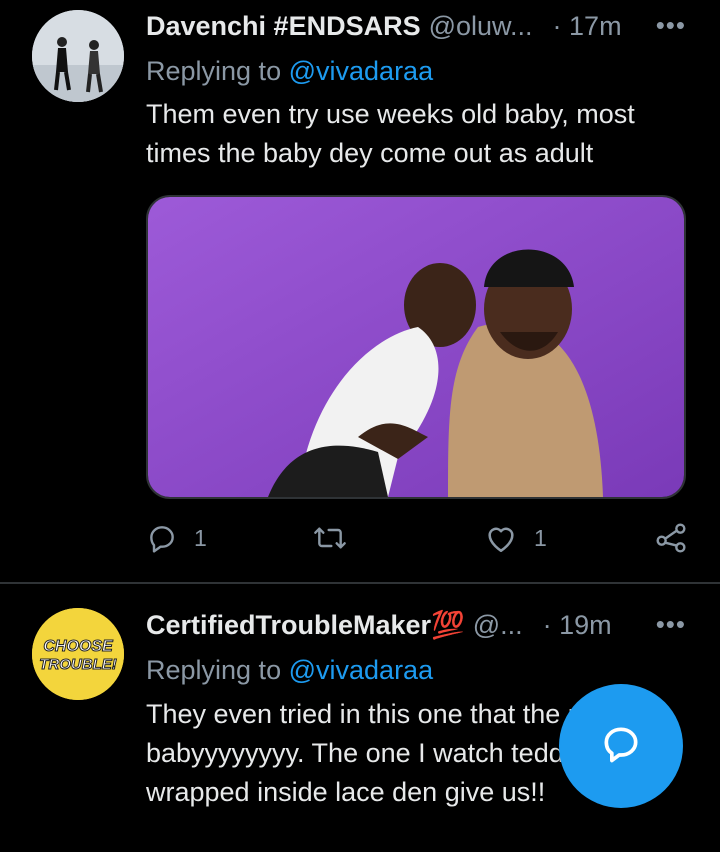 This screenshot has width=720, height=852. I want to click on share-icon, so click(671, 538).